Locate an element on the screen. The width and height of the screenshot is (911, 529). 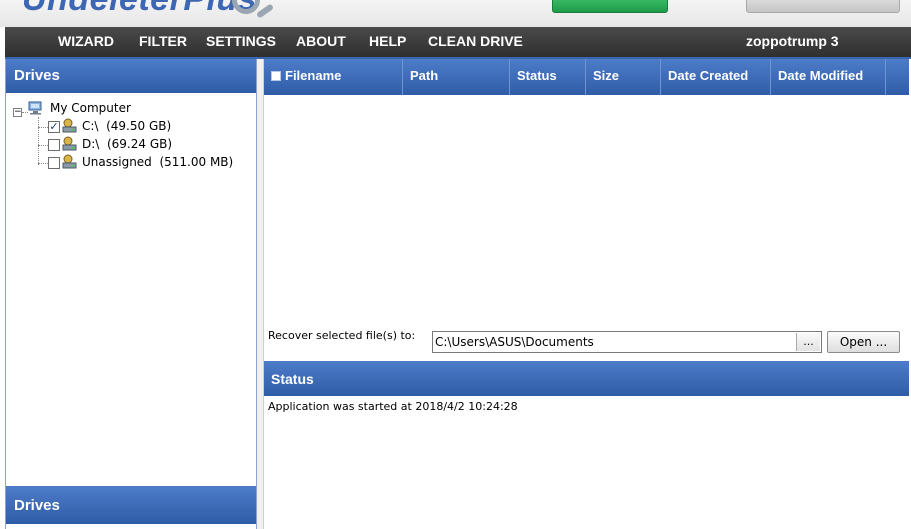
menu-settings: SETTINGS is located at coordinates (241, 42).